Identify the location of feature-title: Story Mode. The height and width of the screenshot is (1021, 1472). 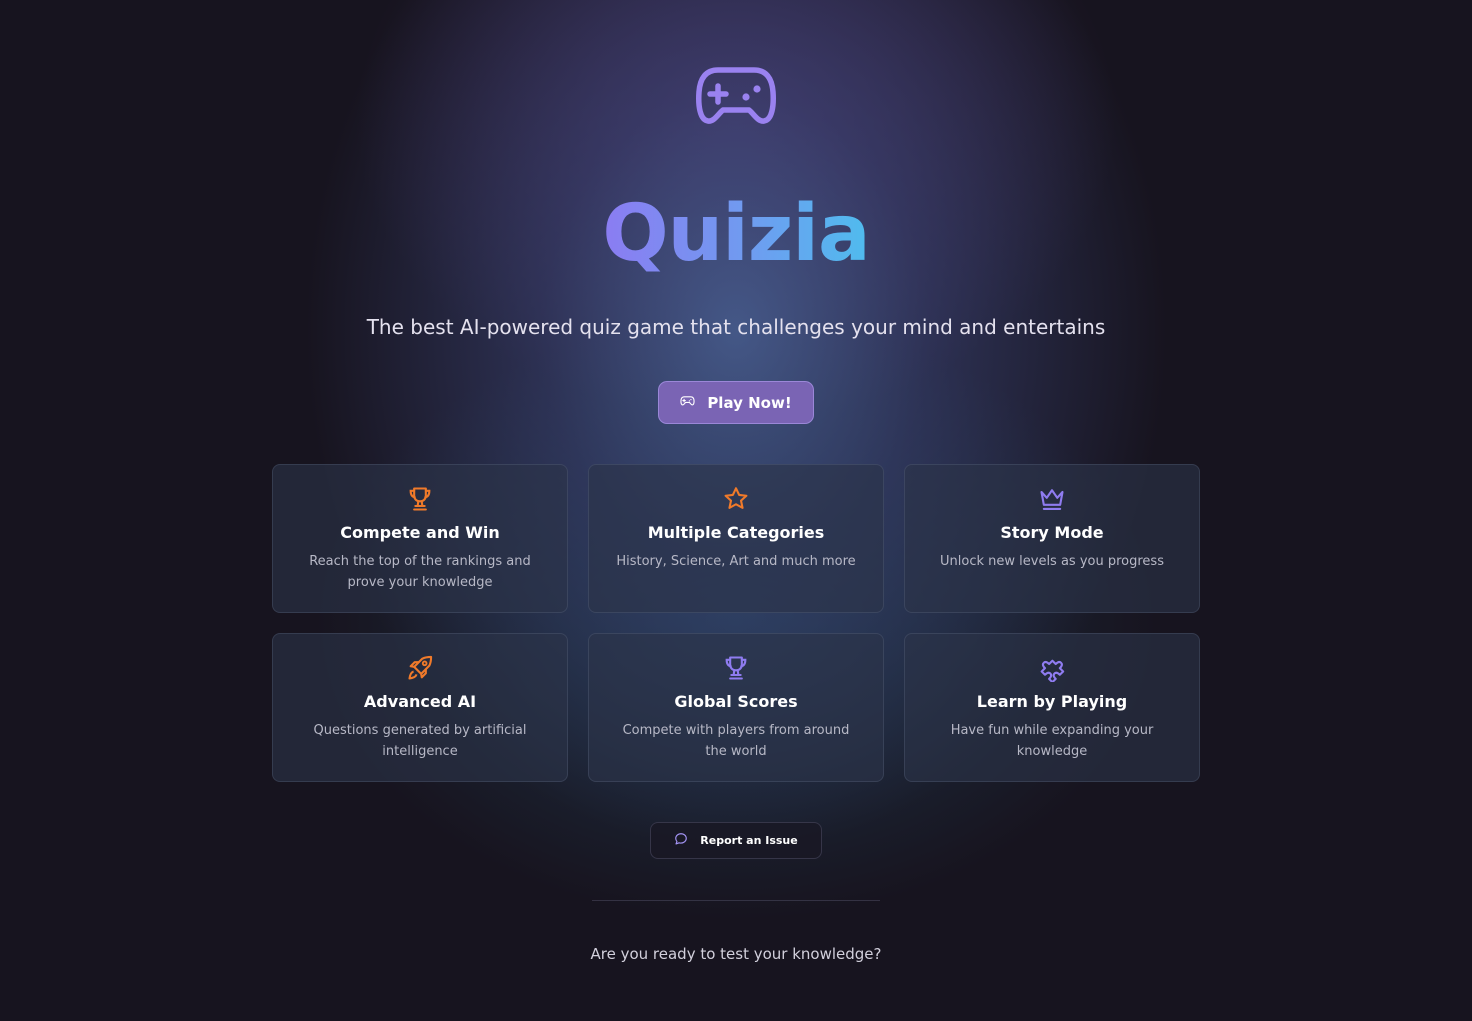
(1052, 532).